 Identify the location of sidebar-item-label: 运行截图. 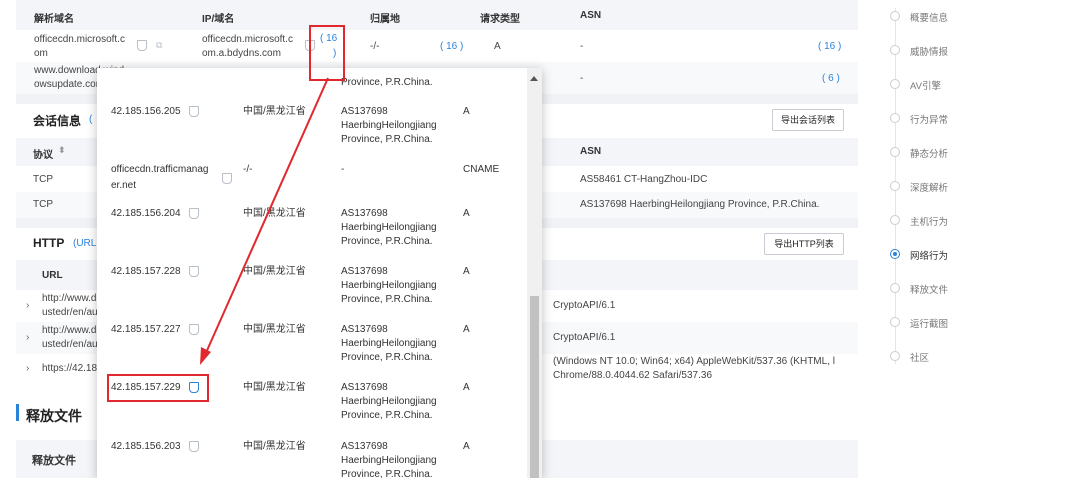
(929, 324).